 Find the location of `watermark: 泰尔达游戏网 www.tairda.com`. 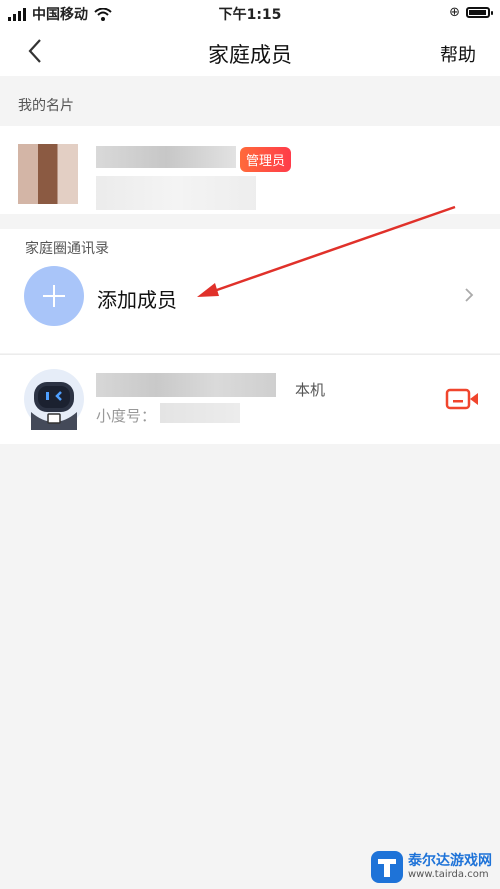

watermark: 泰尔达游戏网 www.tairda.com is located at coordinates (431, 867).